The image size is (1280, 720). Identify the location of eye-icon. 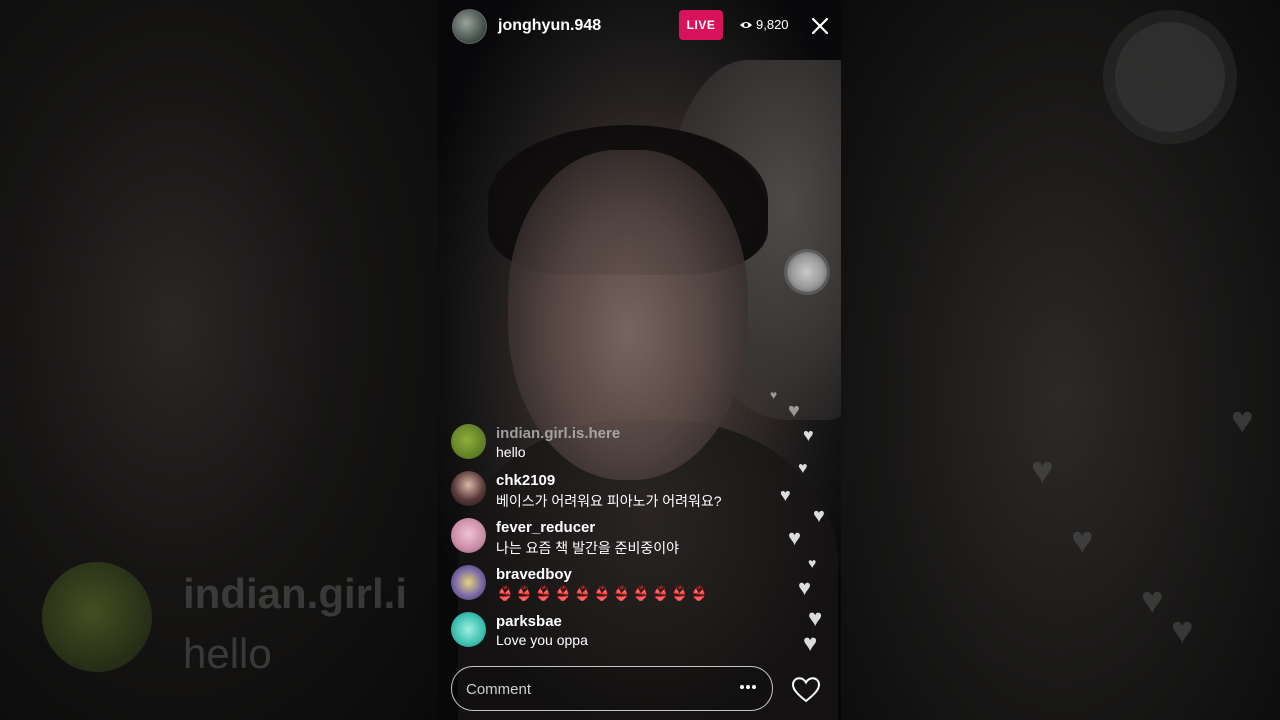
(746, 24).